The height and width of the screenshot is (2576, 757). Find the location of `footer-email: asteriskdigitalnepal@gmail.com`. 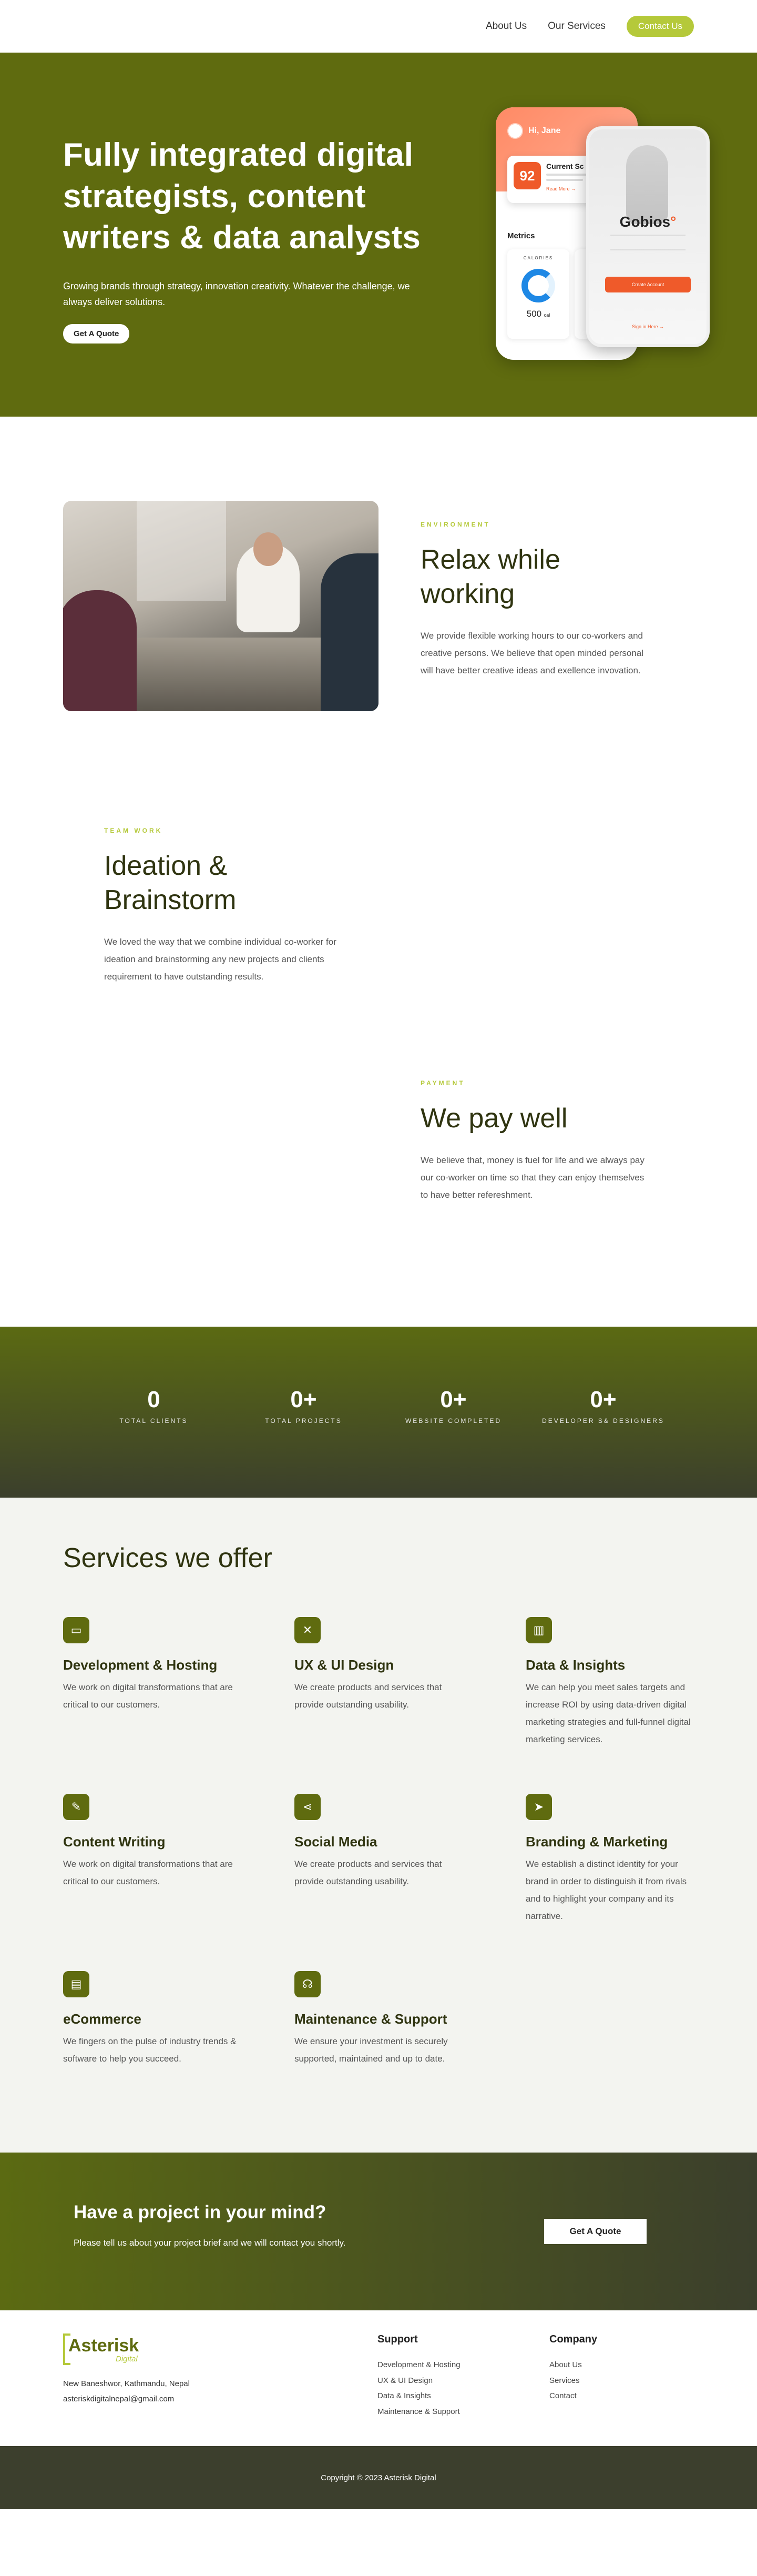

footer-email: asteriskdigitalnepal@gmail.com is located at coordinates (126, 2399).